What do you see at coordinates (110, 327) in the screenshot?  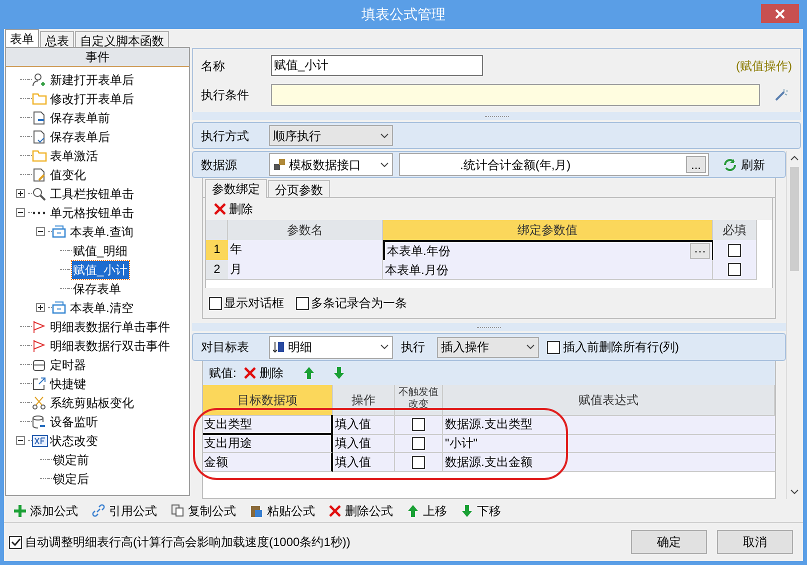 I see `tree-item: 明细表数据行单击事件` at bounding box center [110, 327].